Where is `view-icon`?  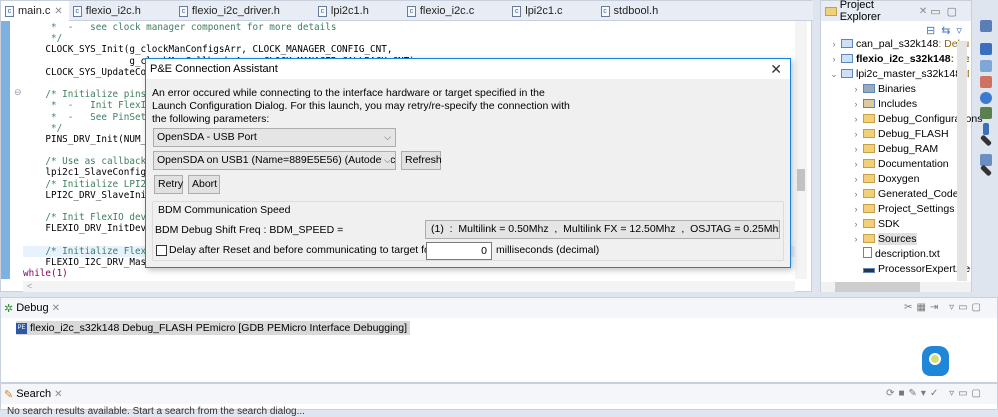 view-icon is located at coordinates (986, 49).